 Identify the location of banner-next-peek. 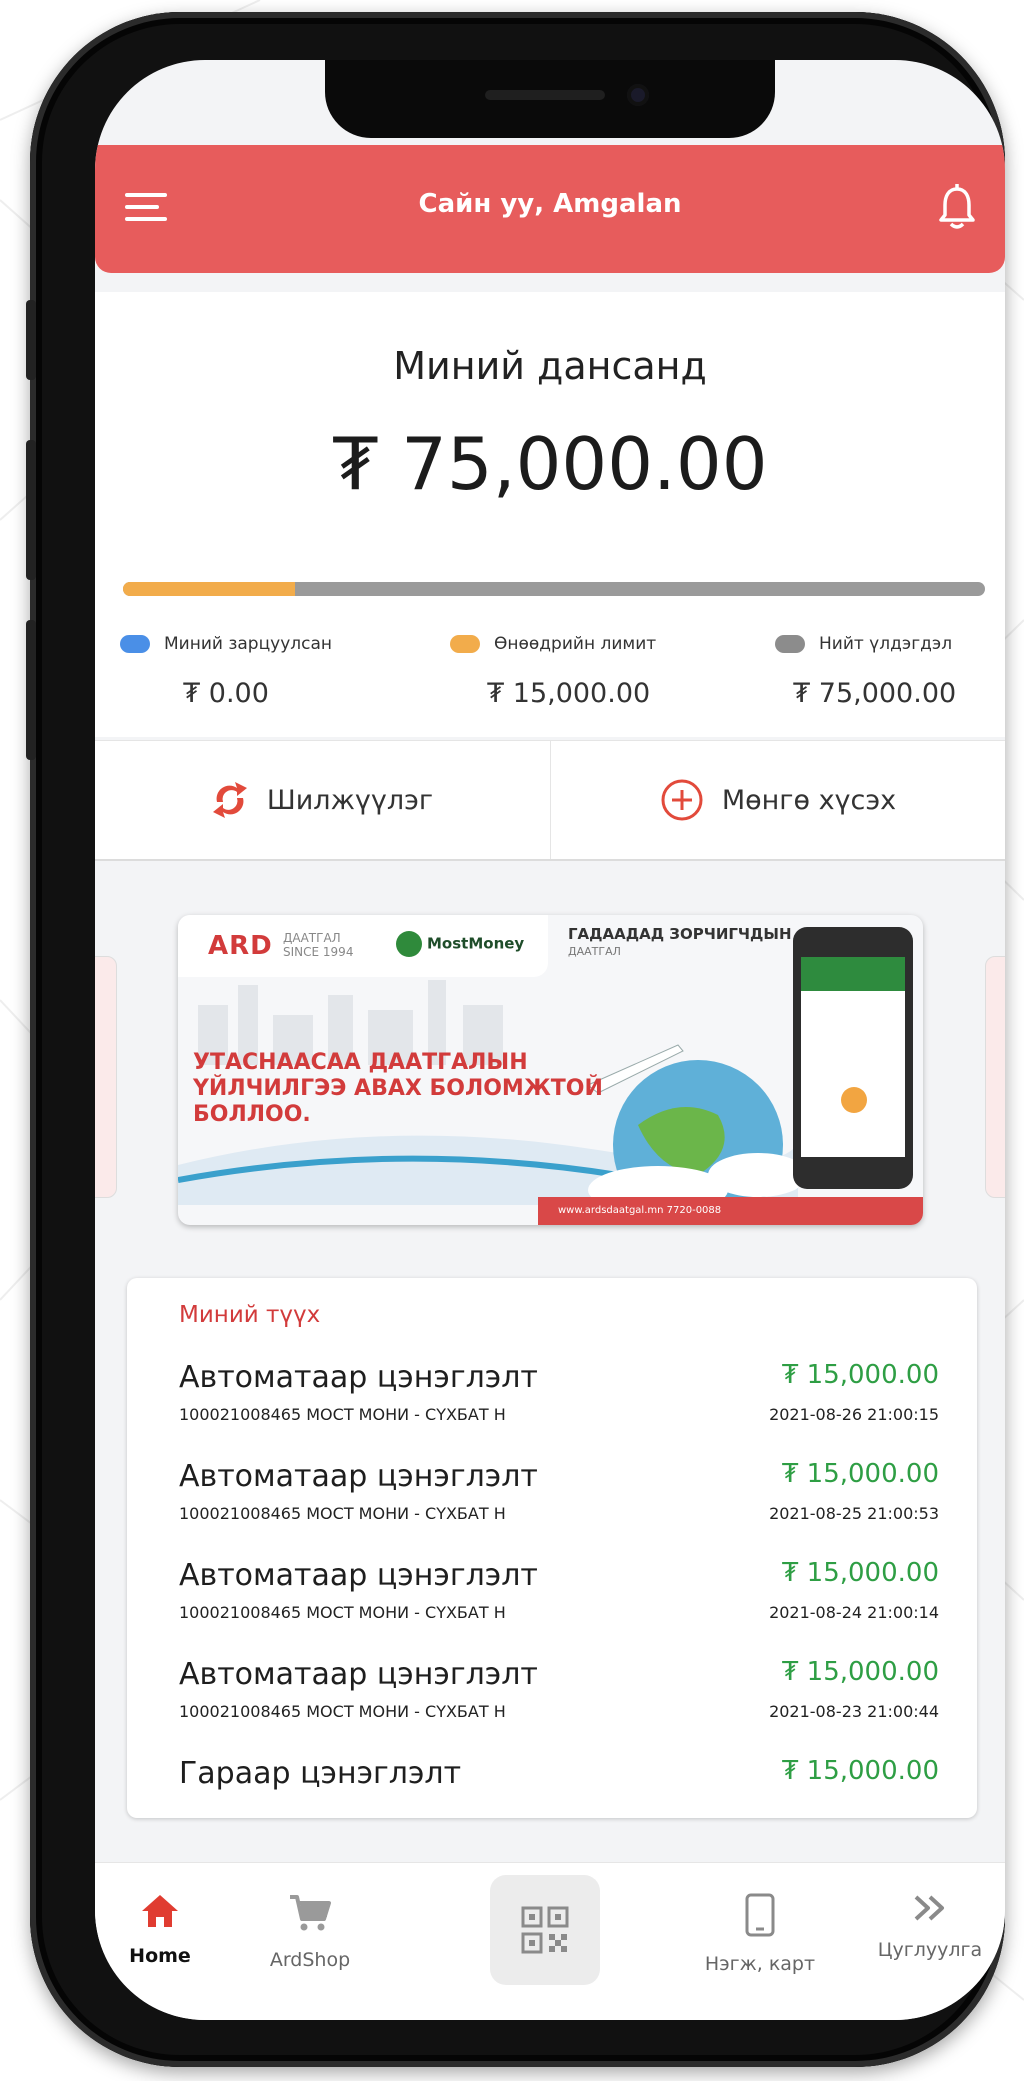
(995, 1077).